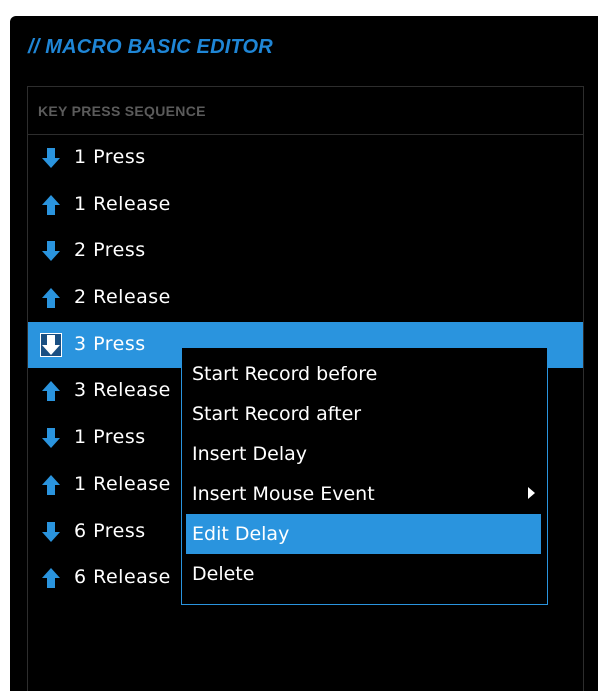 The height and width of the screenshot is (691, 598). I want to click on menu-item-delete: Delete, so click(363, 574).